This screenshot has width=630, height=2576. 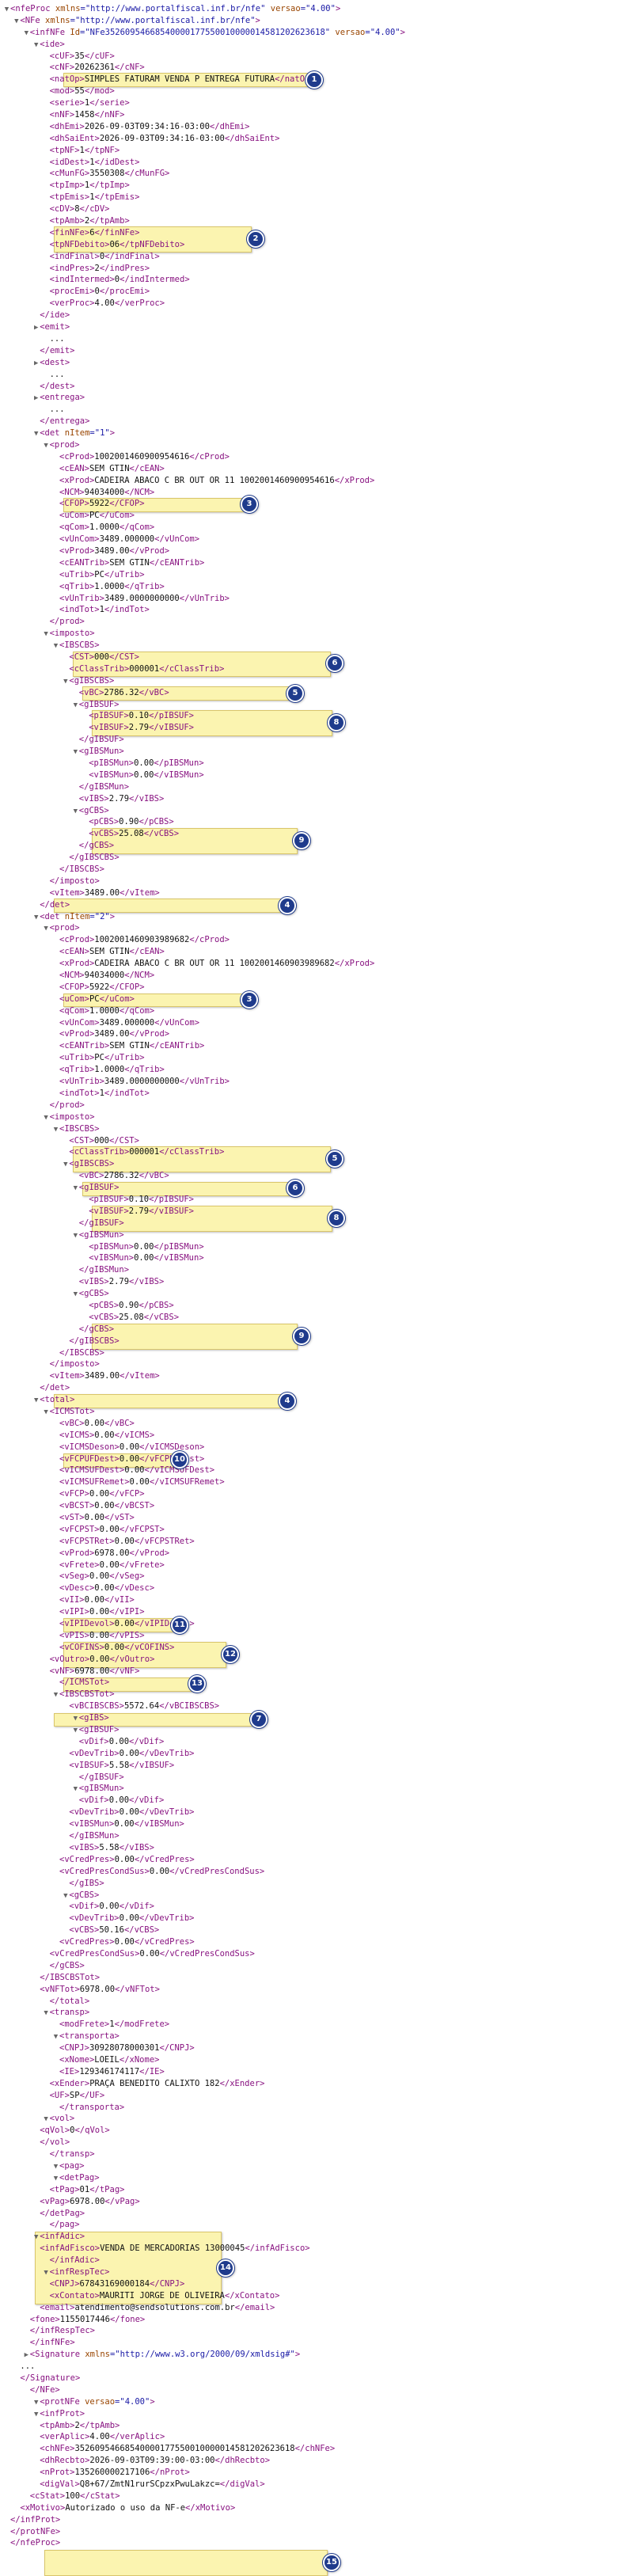 I want to click on xml-tag: detPag, so click(x=64, y=2213).